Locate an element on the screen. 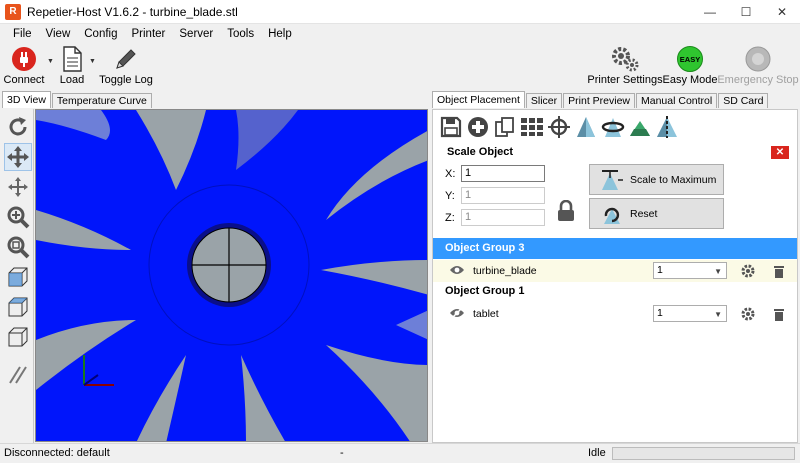  lock-icon is located at coordinates (566, 210).